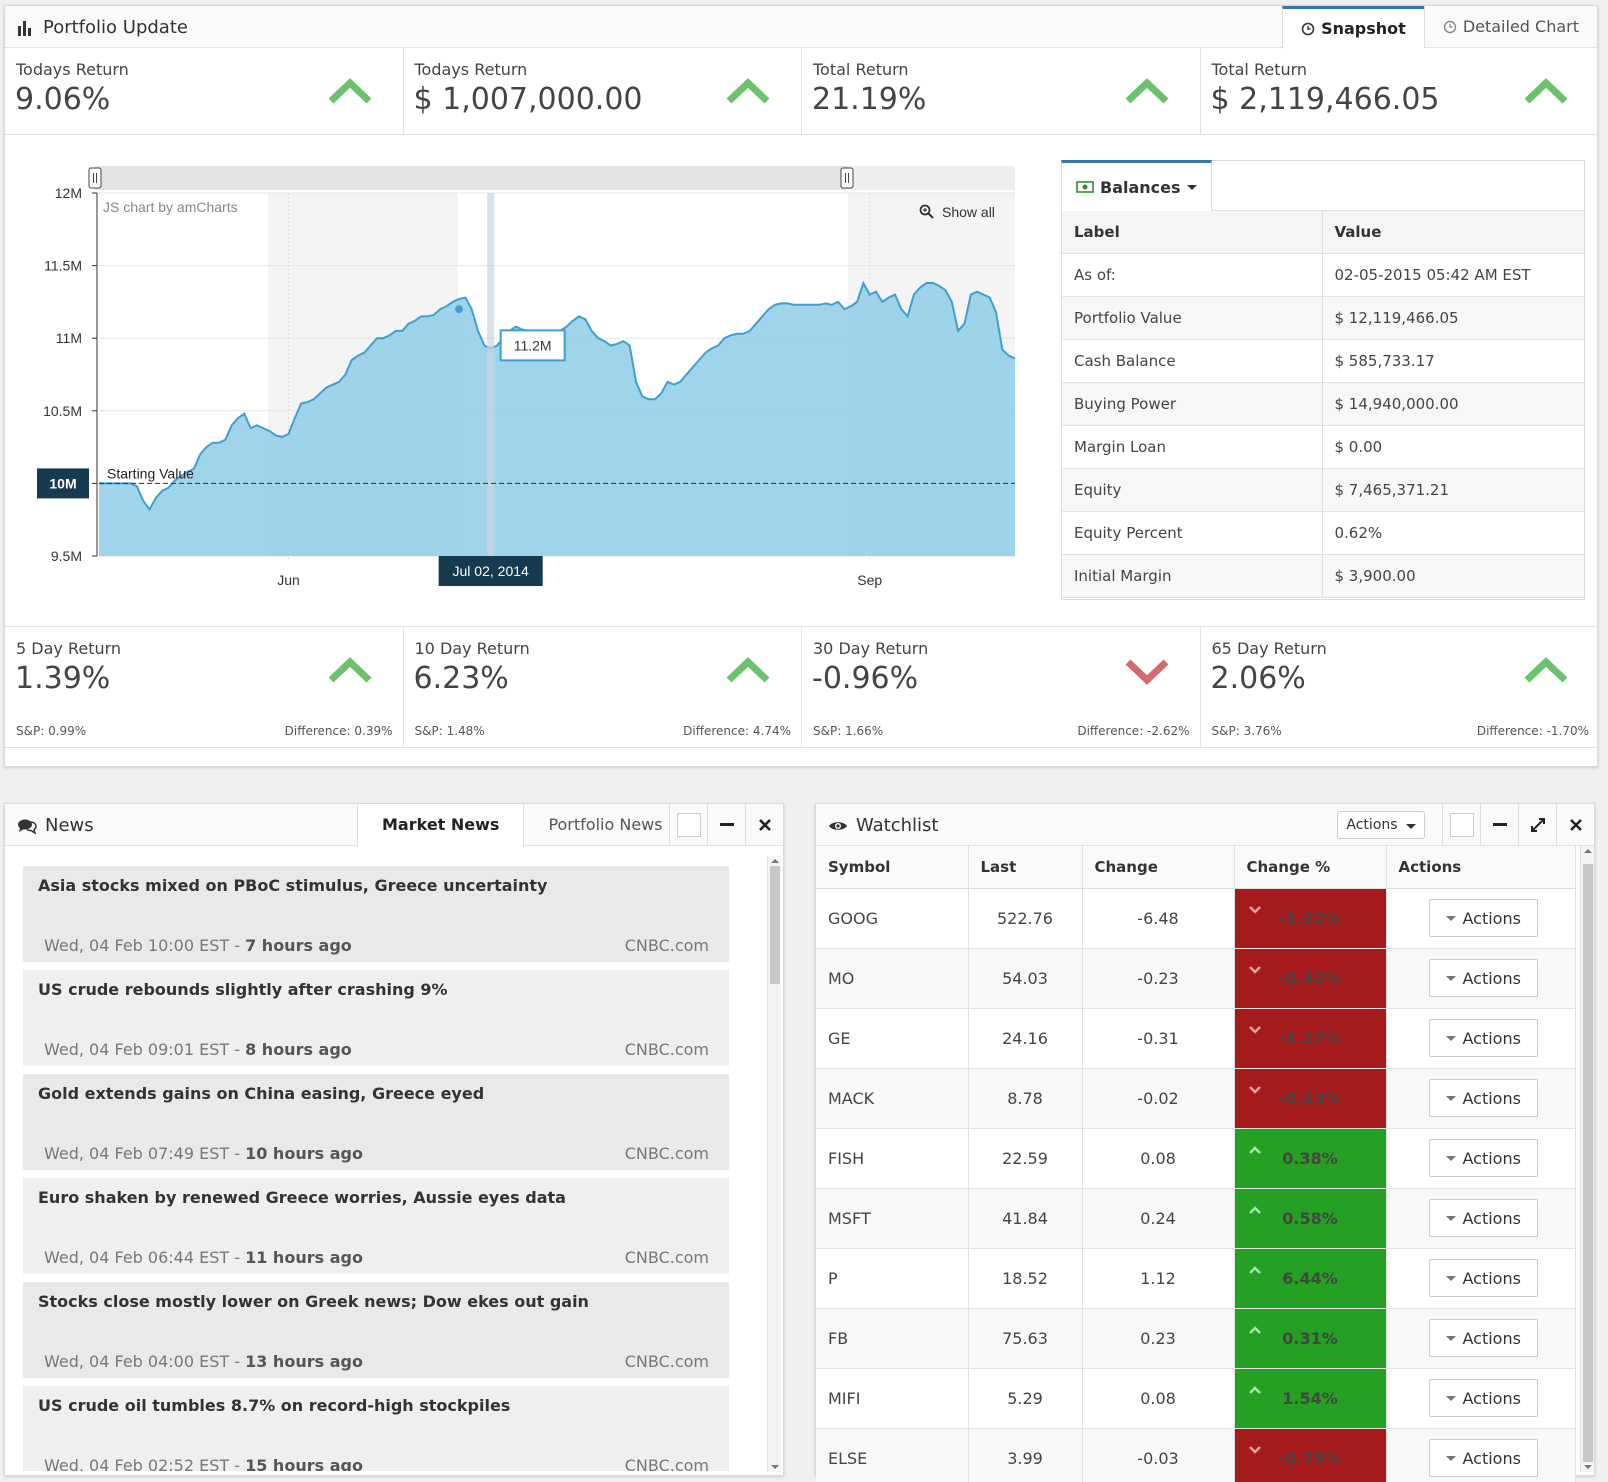  Describe the element at coordinates (1510, 27) in the screenshot. I see `tab-detailed-chart: Detailed Chart` at that location.